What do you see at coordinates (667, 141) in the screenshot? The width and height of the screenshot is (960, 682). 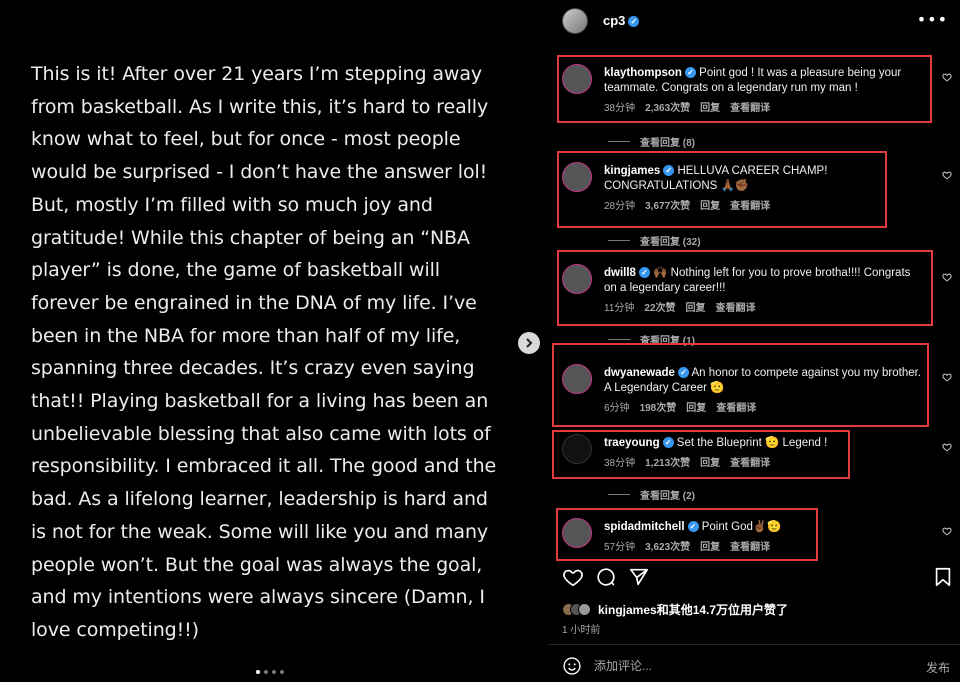 I see `view-replies-label: 查看回复 (8)` at bounding box center [667, 141].